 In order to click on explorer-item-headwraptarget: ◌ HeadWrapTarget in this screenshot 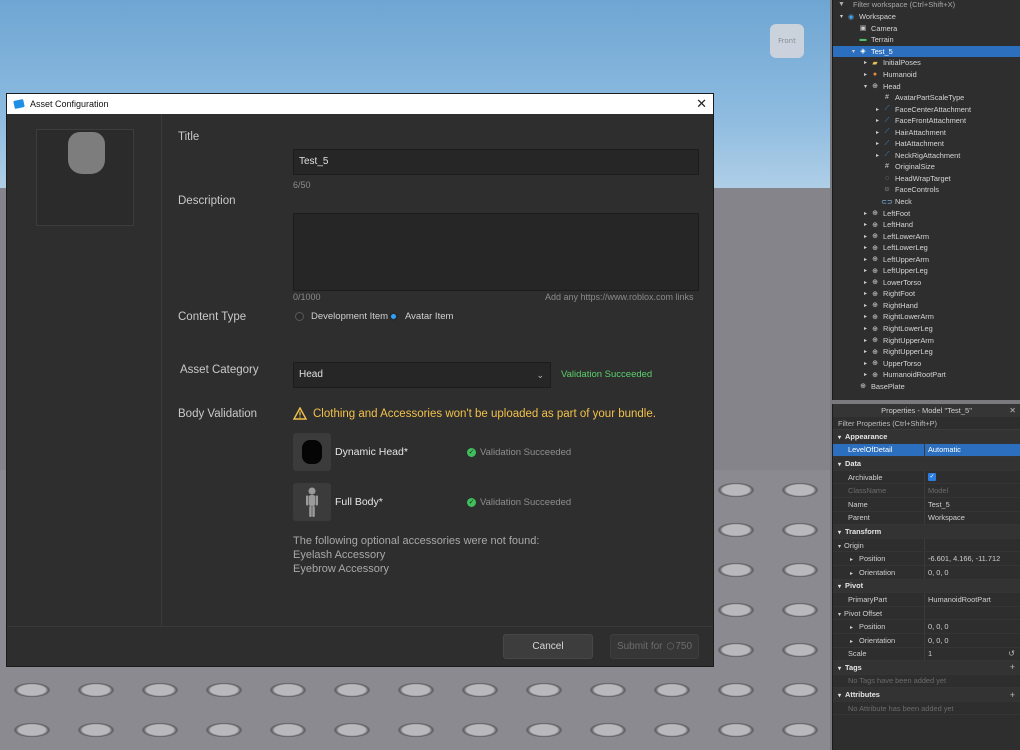, I will do `click(926, 179)`.